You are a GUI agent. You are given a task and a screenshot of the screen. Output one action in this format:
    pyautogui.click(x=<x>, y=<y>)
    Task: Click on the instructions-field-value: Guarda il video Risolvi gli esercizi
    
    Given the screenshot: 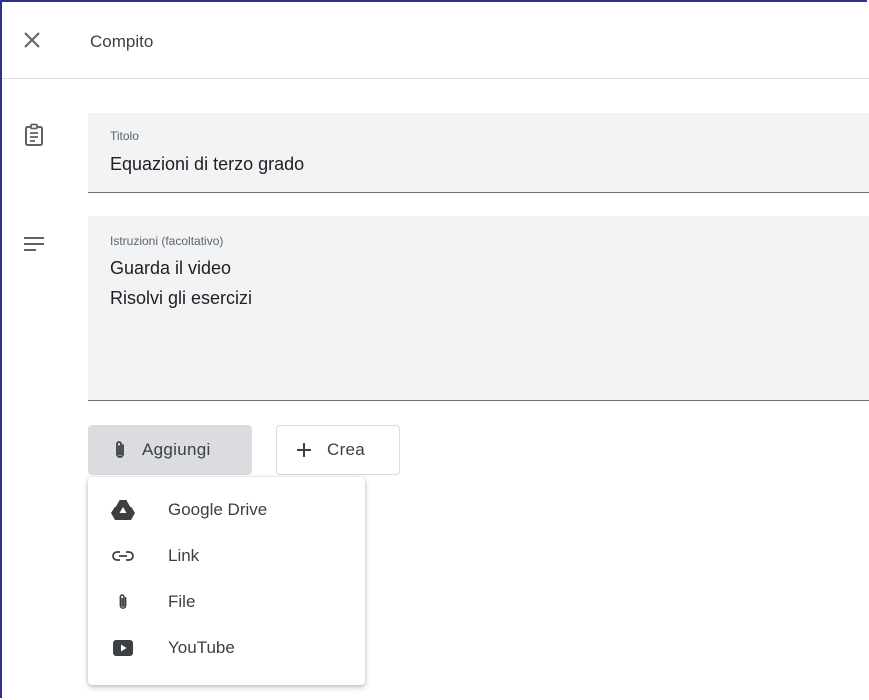 What is the action you would take?
    pyautogui.click(x=181, y=283)
    